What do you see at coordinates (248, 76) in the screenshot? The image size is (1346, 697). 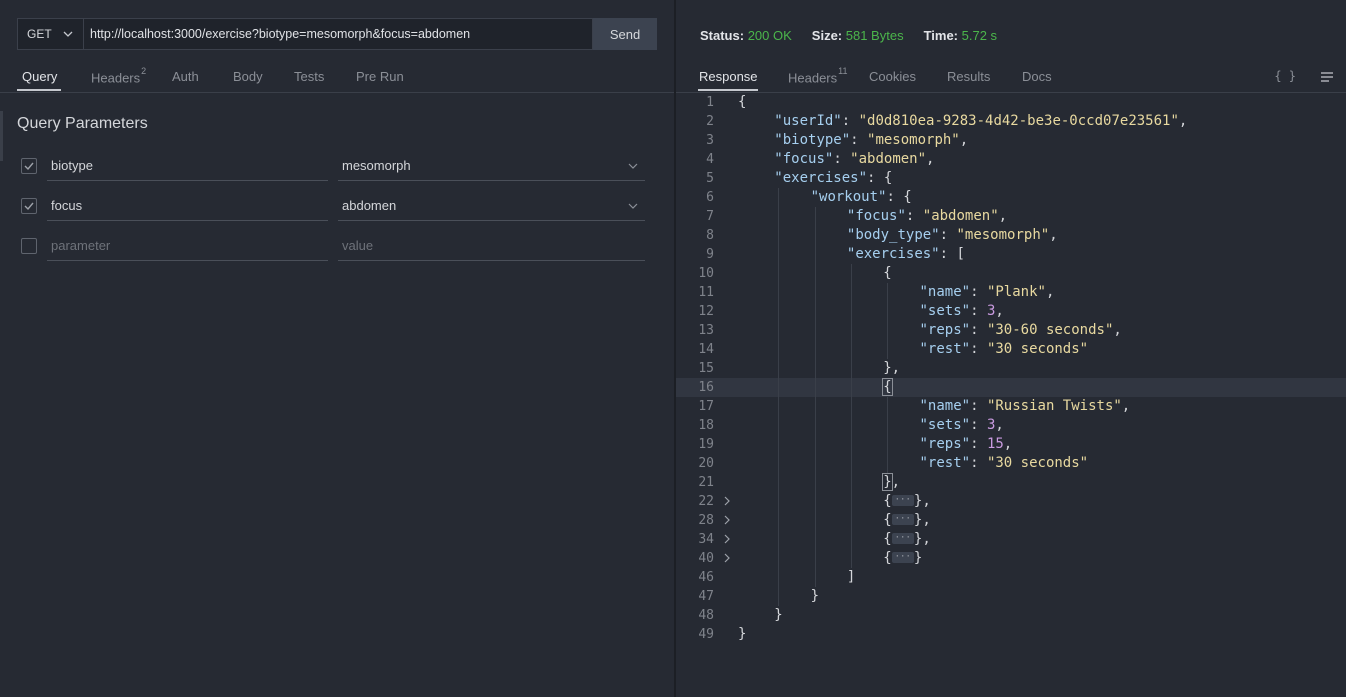 I see `tab-body: Body` at bounding box center [248, 76].